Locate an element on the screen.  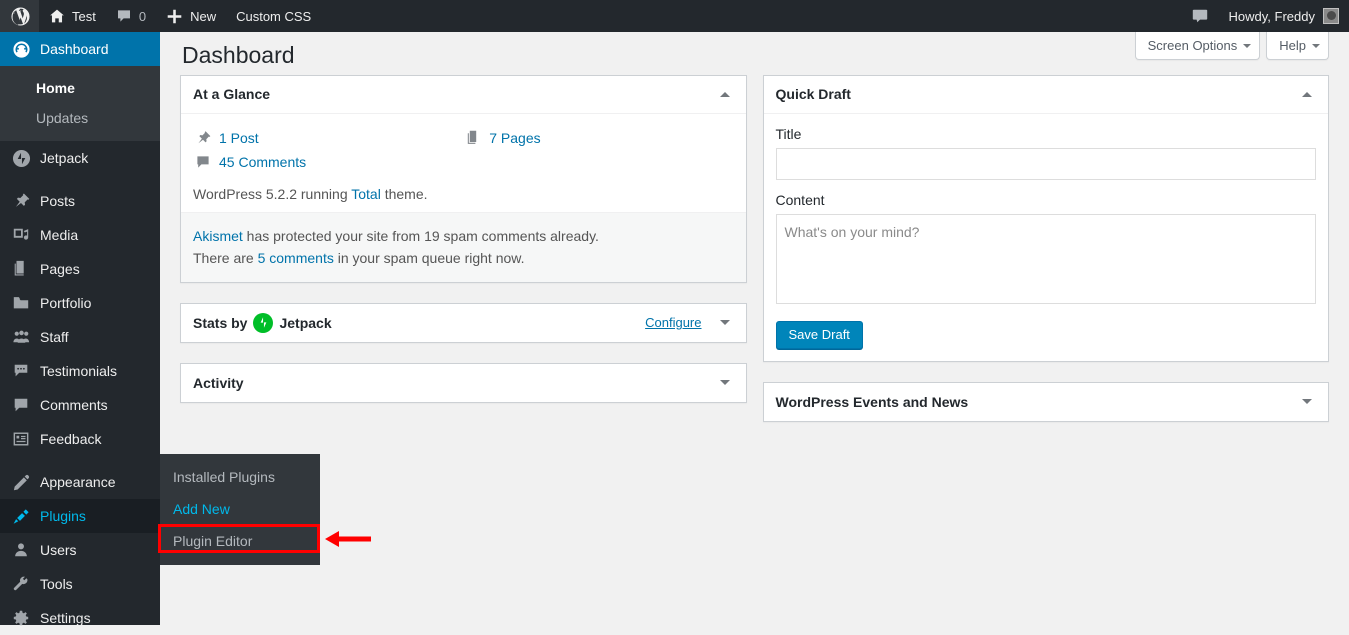
sidebar-item-media: Media is located at coordinates (80, 235).